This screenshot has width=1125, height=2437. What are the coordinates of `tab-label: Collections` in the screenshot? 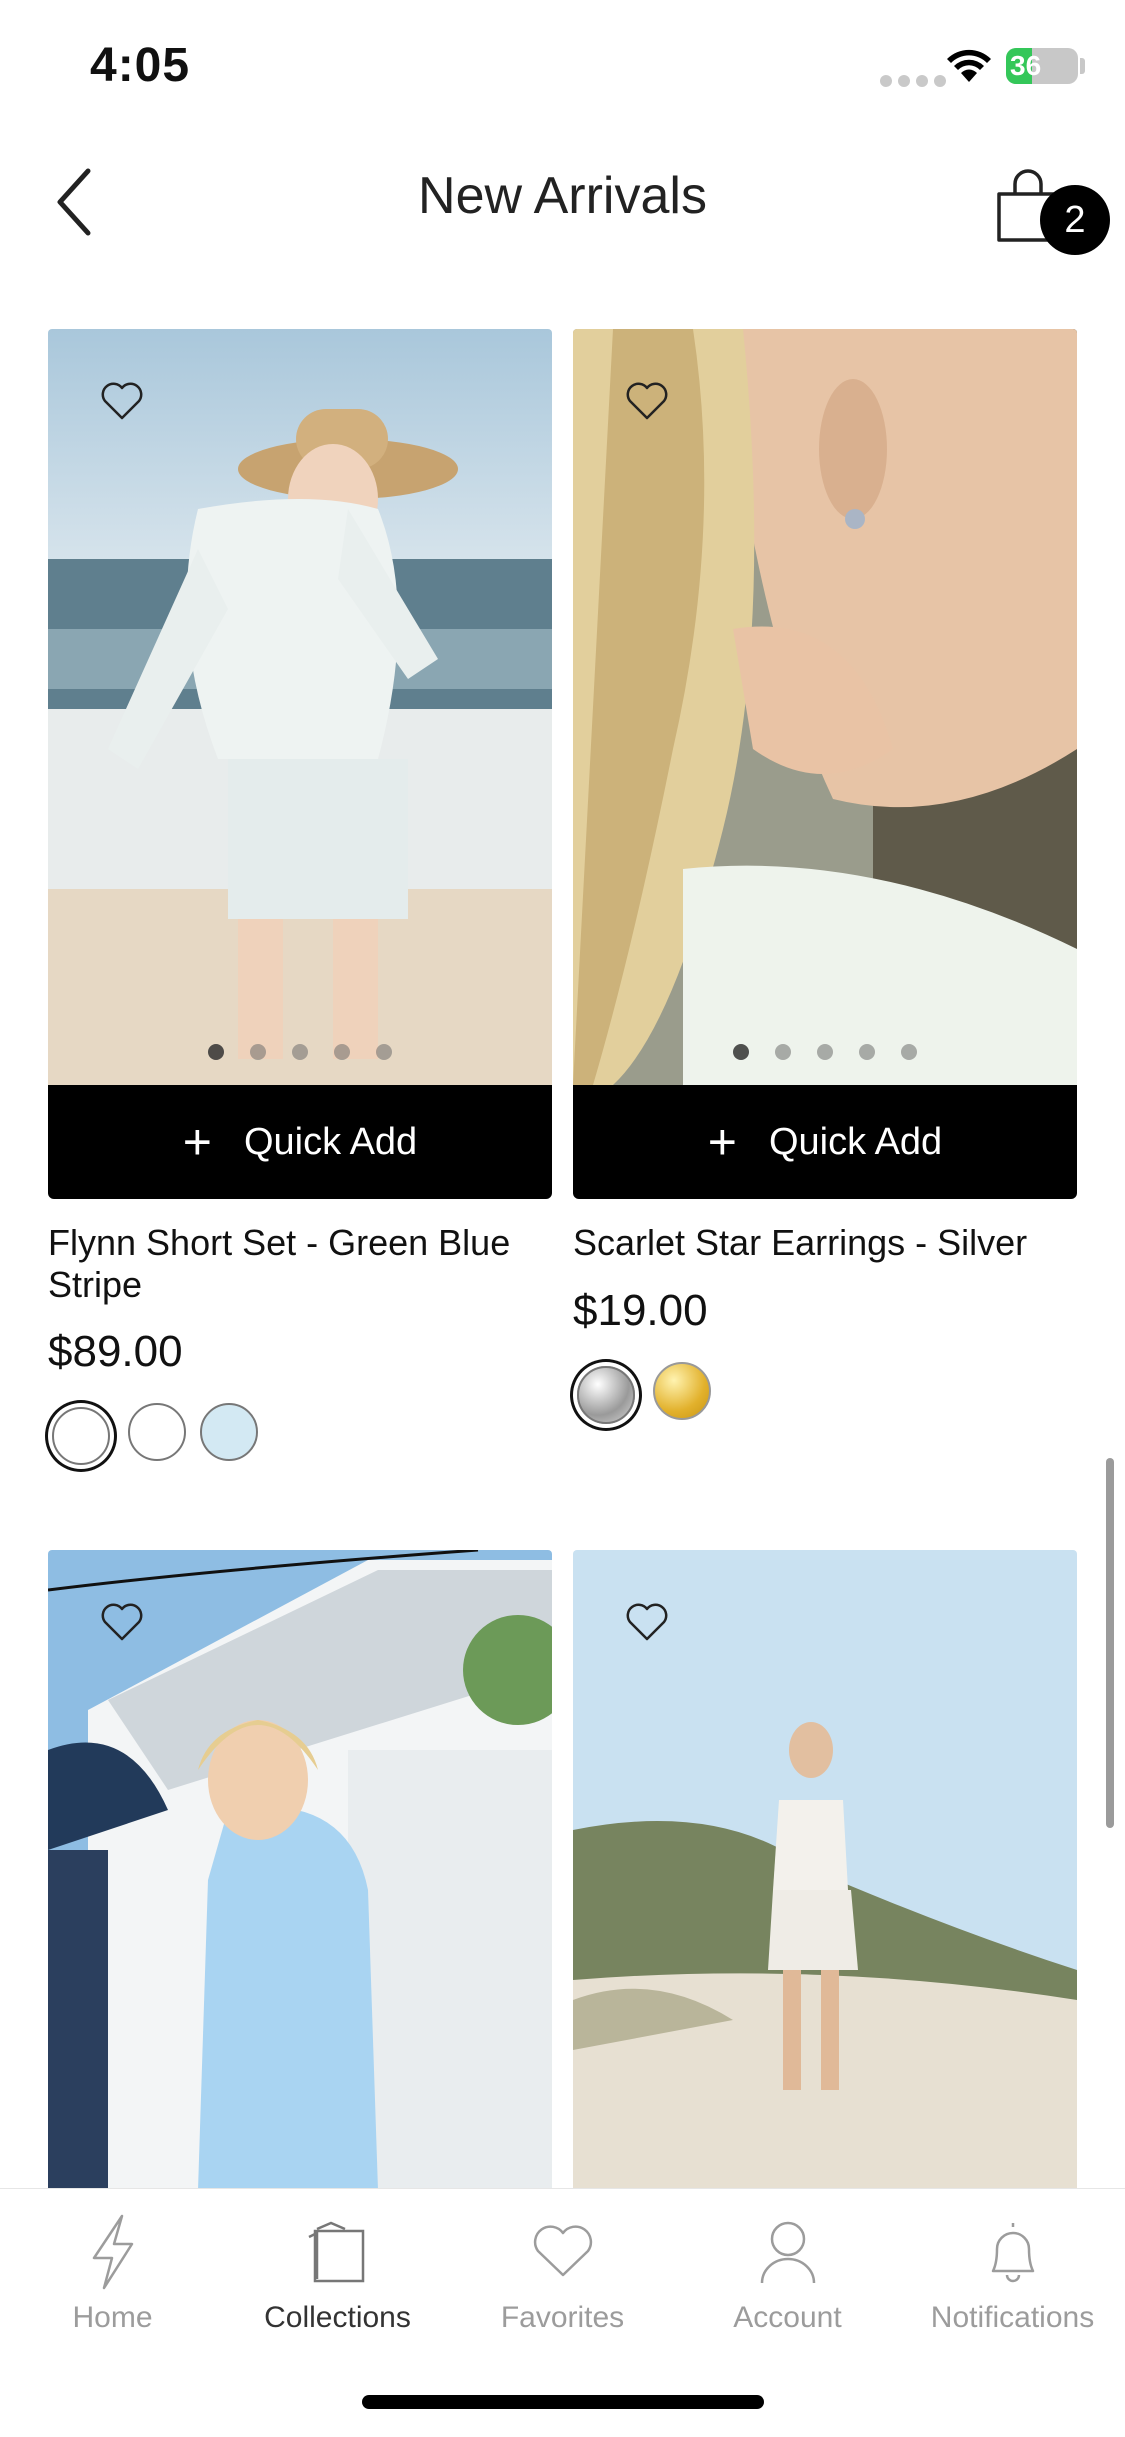 It's located at (337, 2317).